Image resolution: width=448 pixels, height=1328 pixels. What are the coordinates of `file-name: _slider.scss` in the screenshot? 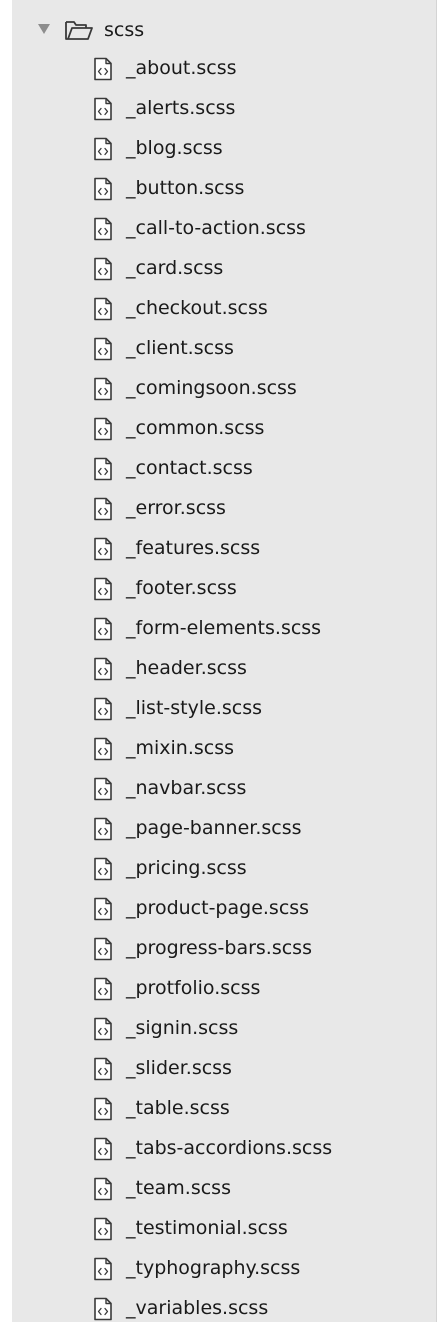 It's located at (179, 1068).